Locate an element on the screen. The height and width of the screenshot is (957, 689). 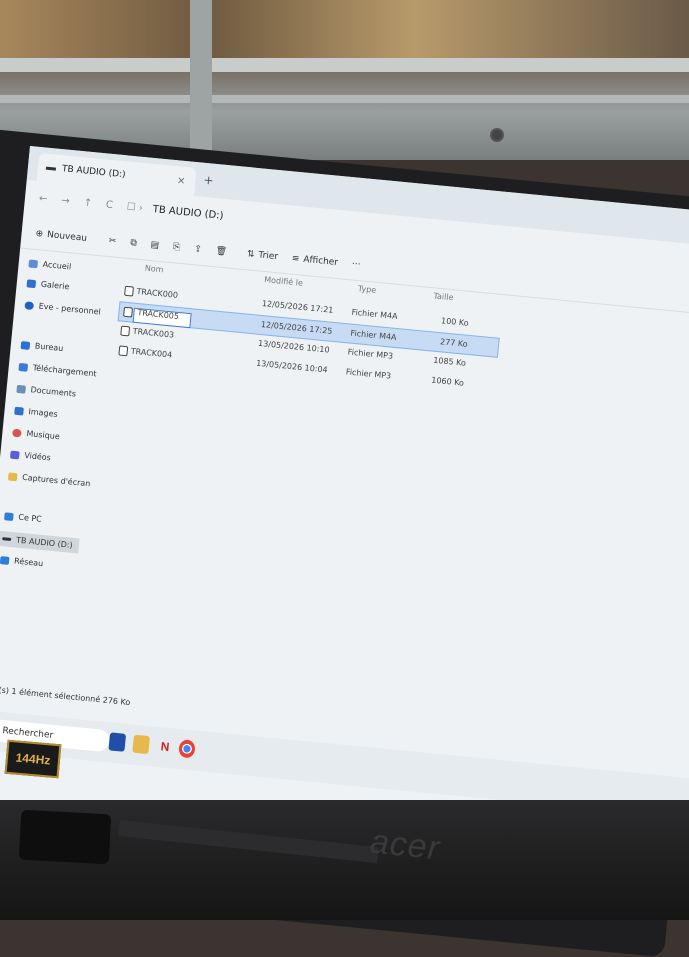
refresh-rate-sticker: 144Hz is located at coordinates (33, 759).